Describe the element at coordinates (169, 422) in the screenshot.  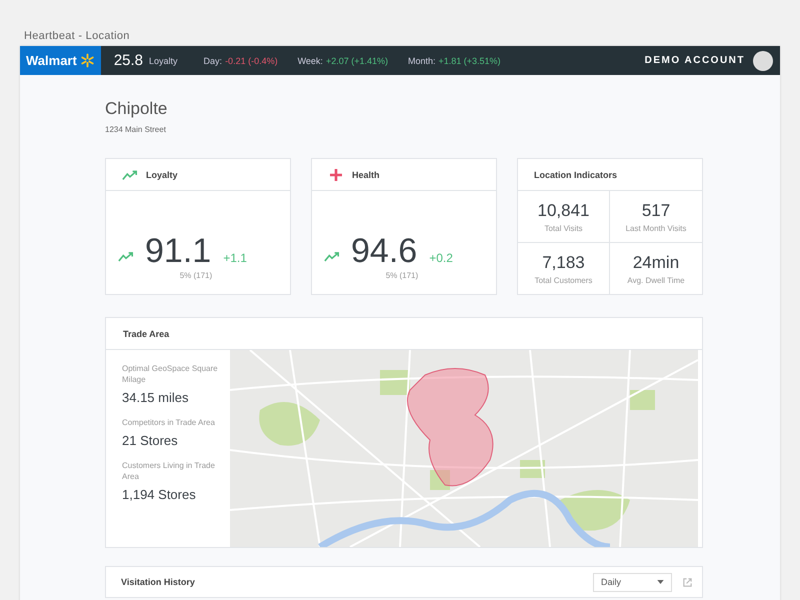
I see `stat-label: Competitors in Trade Area` at that location.